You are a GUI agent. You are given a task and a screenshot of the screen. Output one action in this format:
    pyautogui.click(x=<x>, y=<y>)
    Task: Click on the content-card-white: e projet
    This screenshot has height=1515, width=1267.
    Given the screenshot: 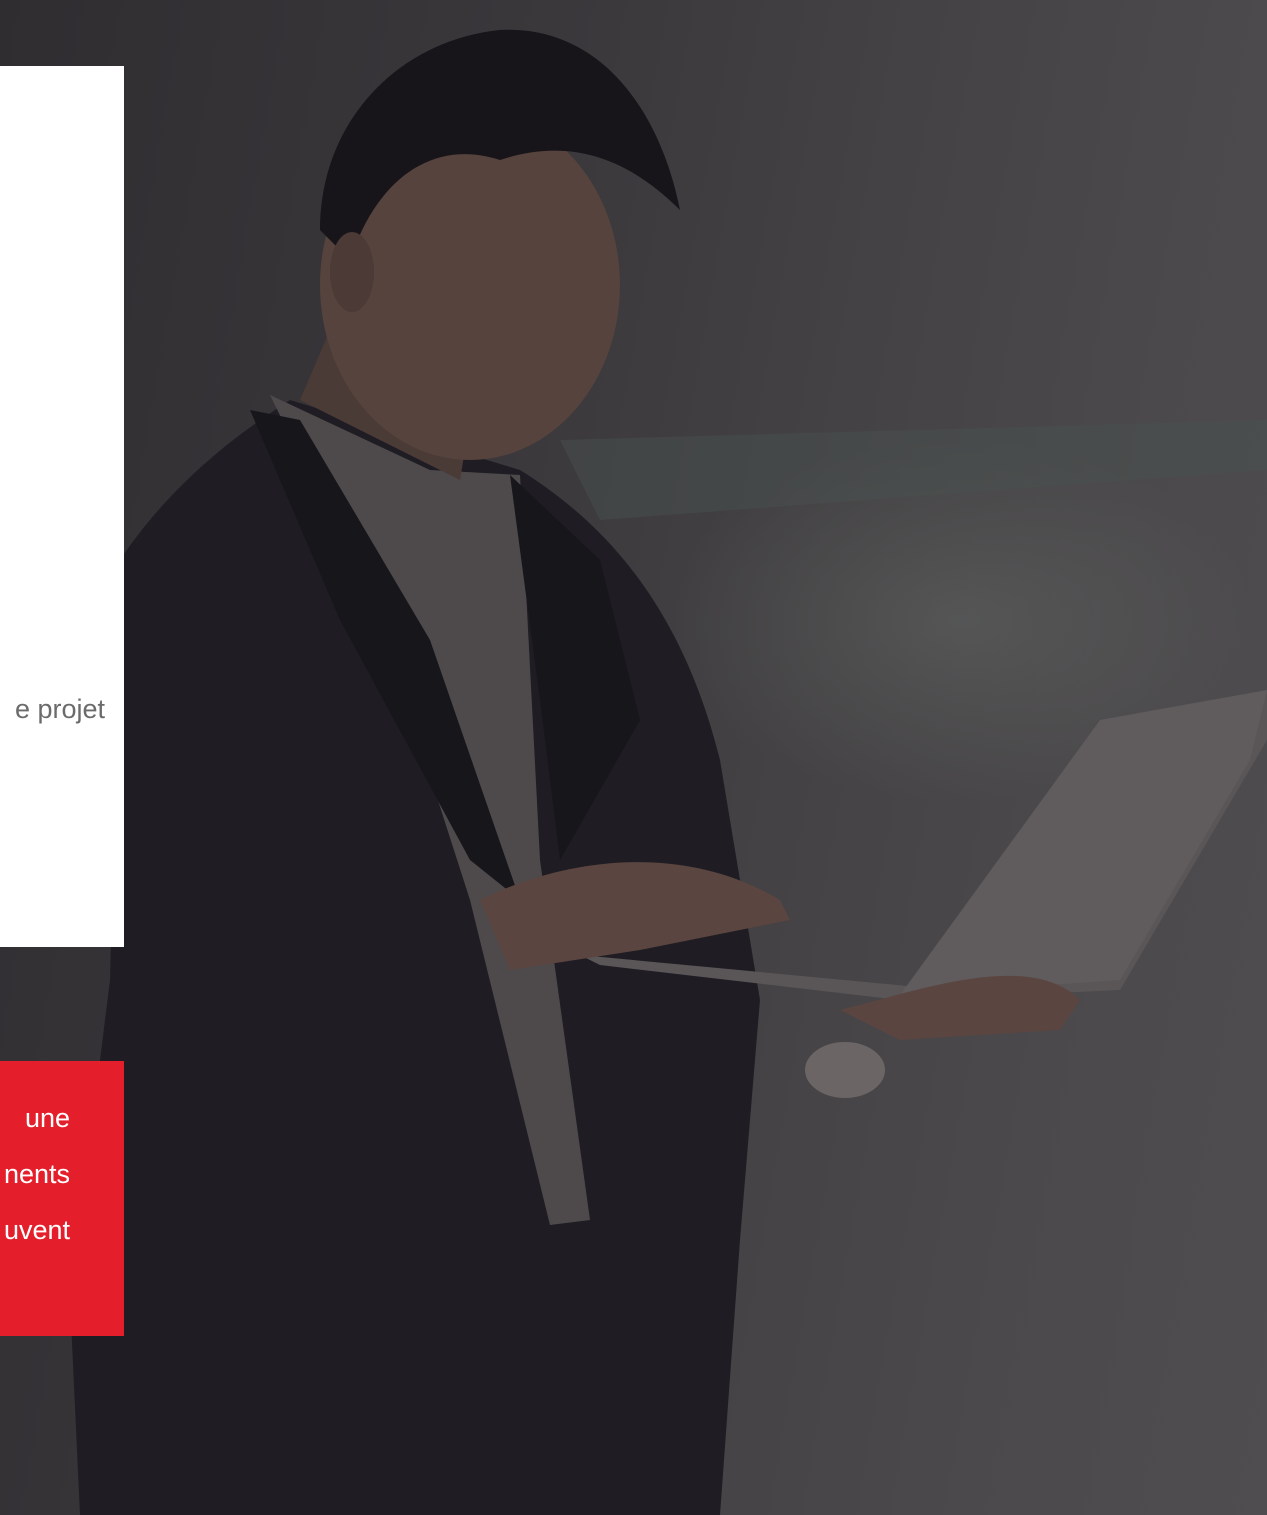 What is the action you would take?
    pyautogui.click(x=62, y=506)
    